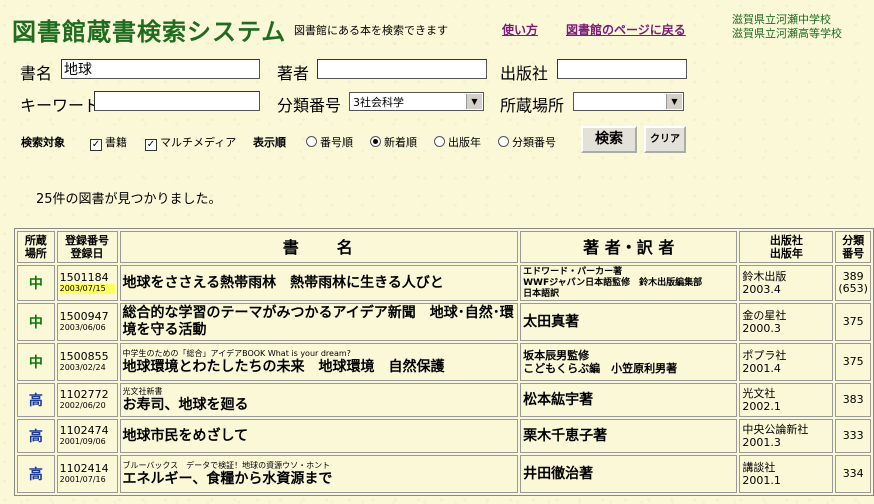  I want to click on registration-number: 1501184, so click(84, 277).